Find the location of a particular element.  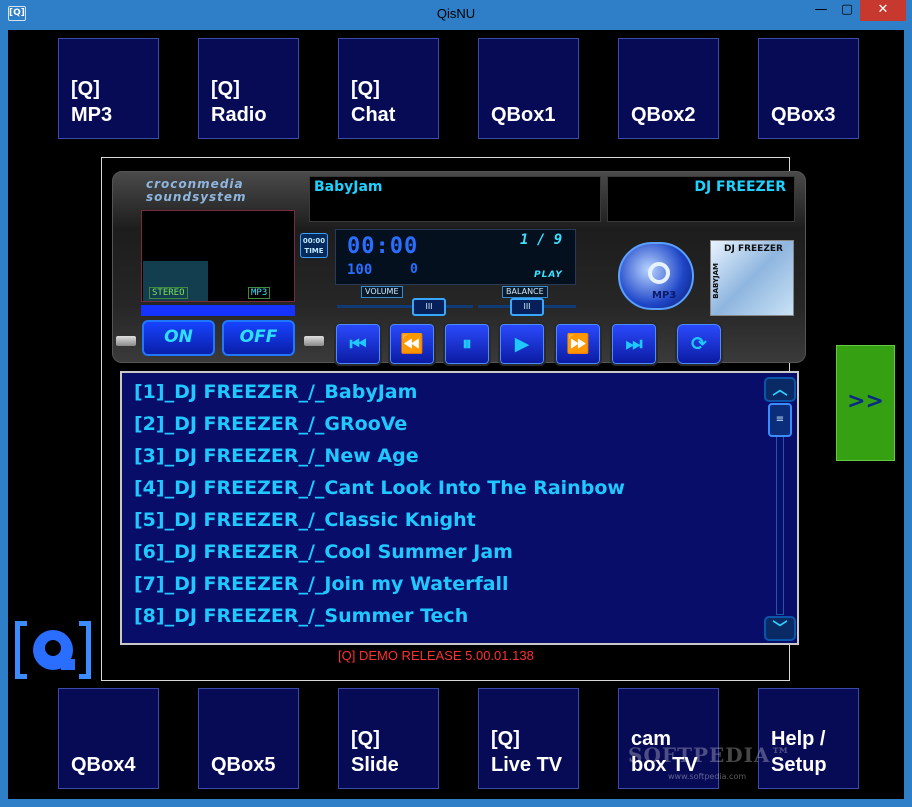

stereo-tag: STEREO is located at coordinates (168, 293).